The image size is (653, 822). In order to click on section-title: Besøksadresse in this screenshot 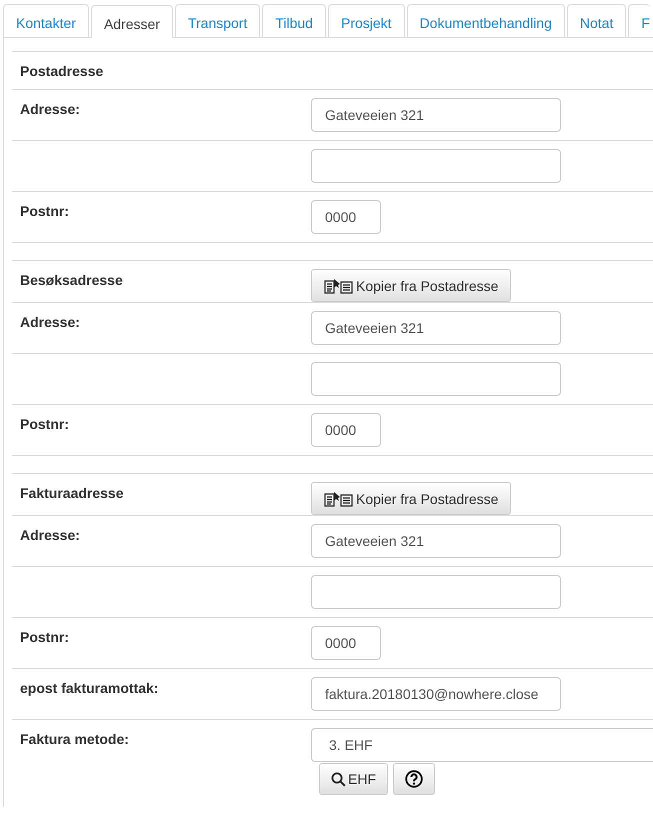, I will do `click(71, 280)`.